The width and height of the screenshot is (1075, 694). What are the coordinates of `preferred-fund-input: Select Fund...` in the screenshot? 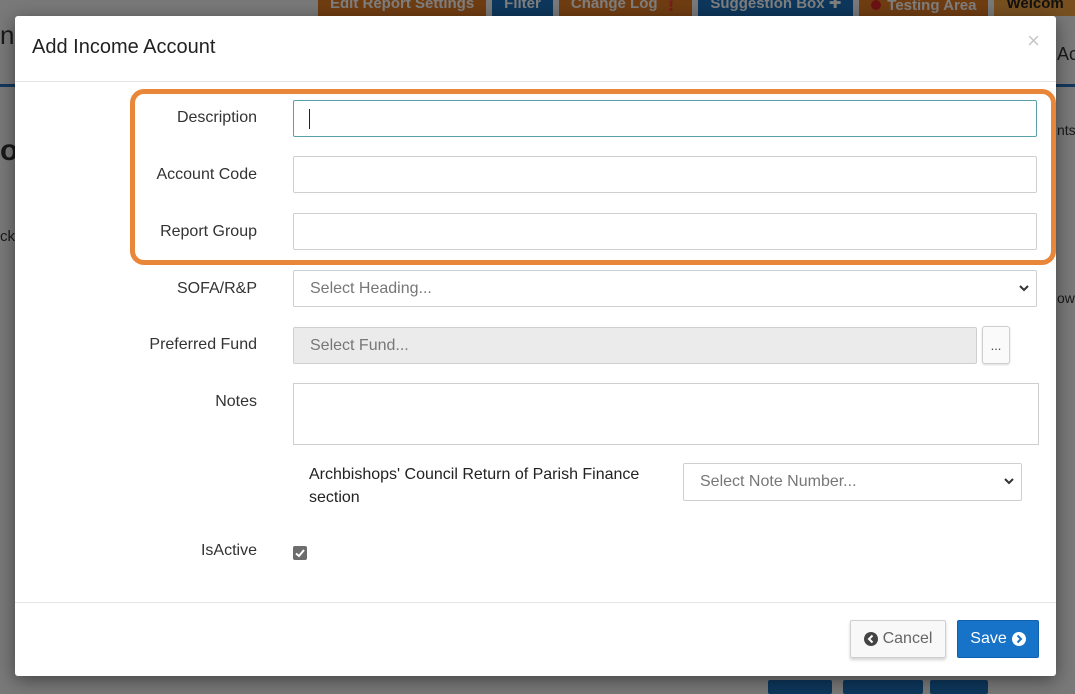 It's located at (635, 345).